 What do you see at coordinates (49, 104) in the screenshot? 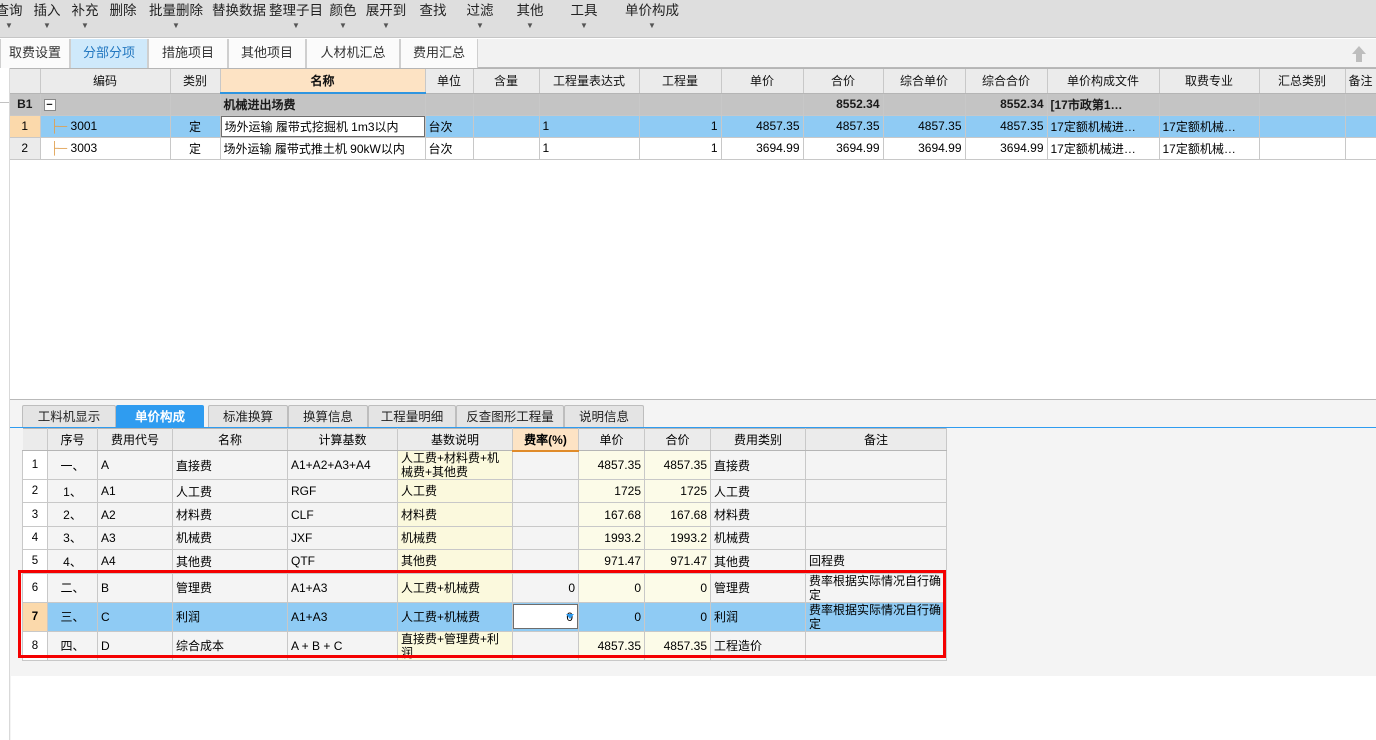
I see `expander-toggle-icon: −` at bounding box center [49, 104].